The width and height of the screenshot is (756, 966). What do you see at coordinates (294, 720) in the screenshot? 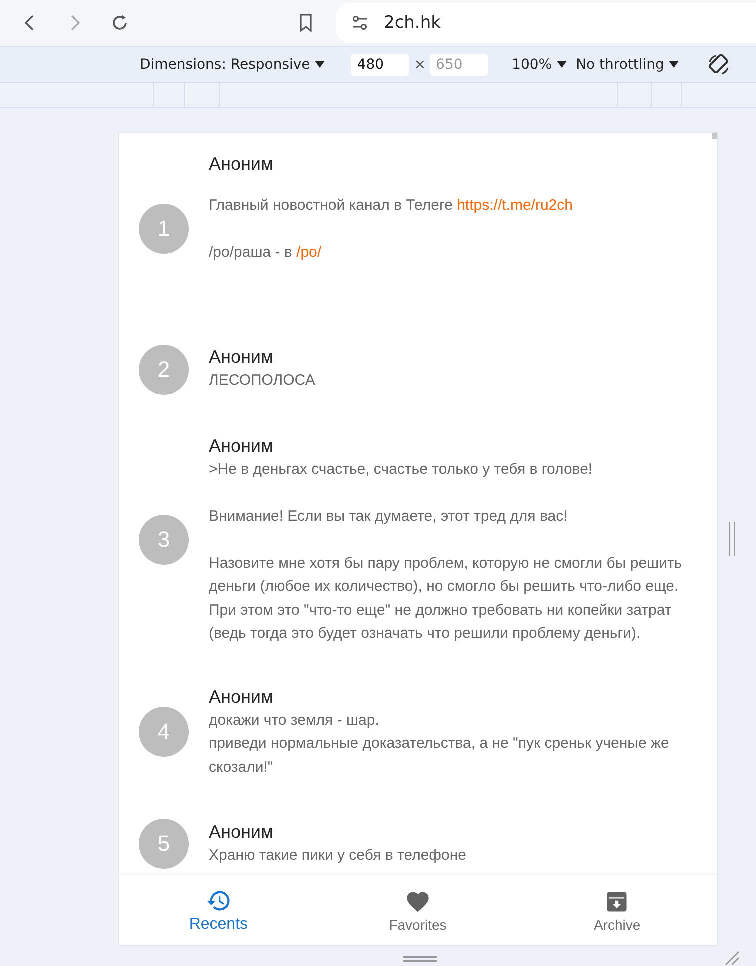
I see `post-text: докажи что земля - шар.` at bounding box center [294, 720].